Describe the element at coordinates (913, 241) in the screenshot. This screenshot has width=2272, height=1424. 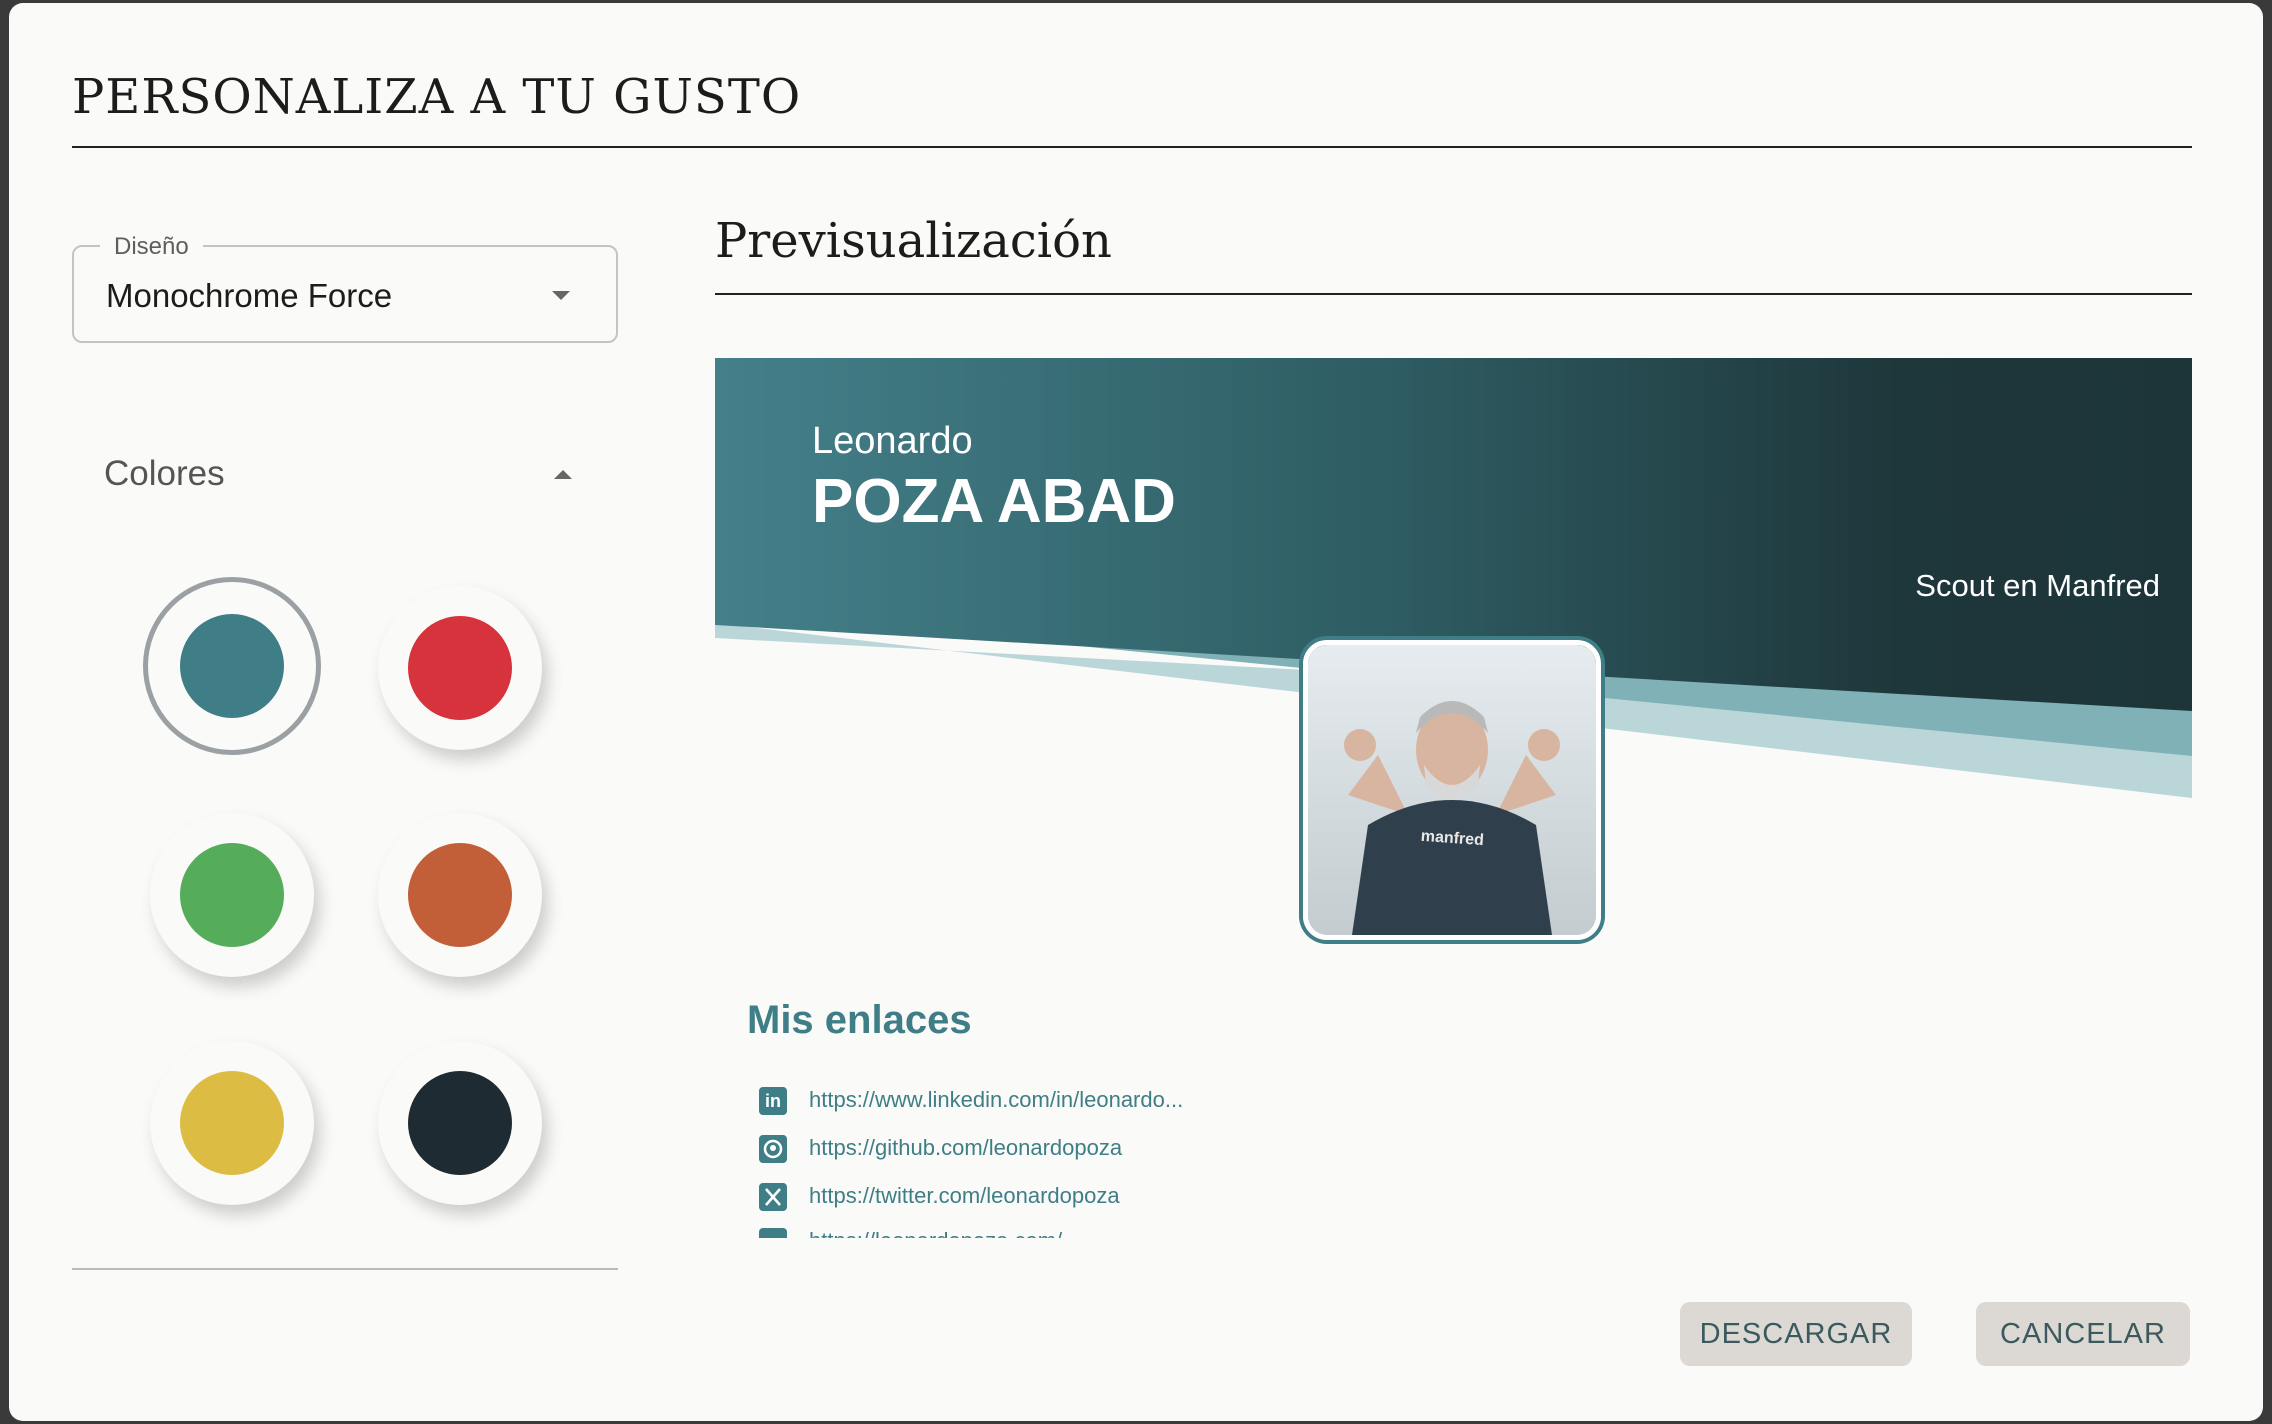
I see `preview-title: Previsualización` at that location.